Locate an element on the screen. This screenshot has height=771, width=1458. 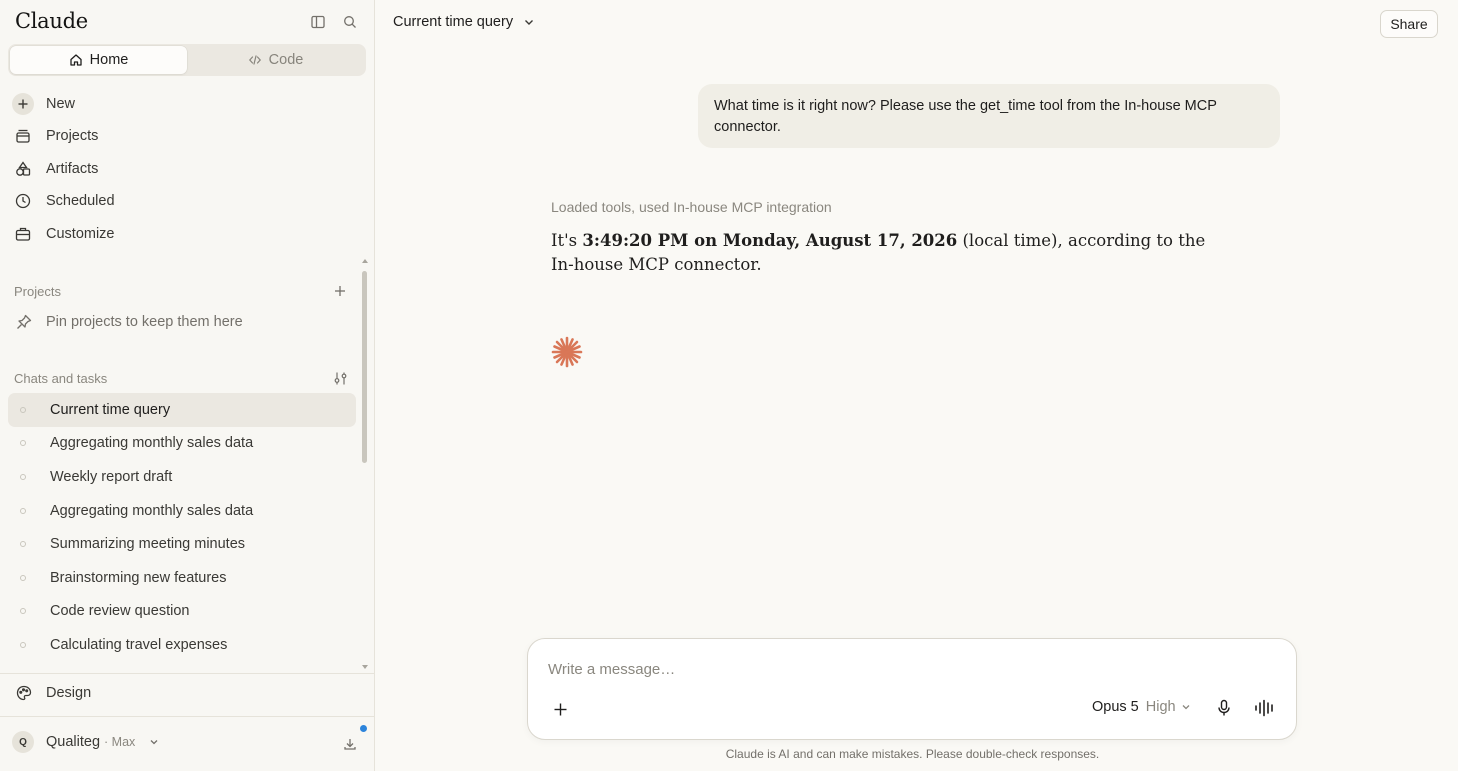
chat-item-label: Brainstorming new features is located at coordinates (138, 577).